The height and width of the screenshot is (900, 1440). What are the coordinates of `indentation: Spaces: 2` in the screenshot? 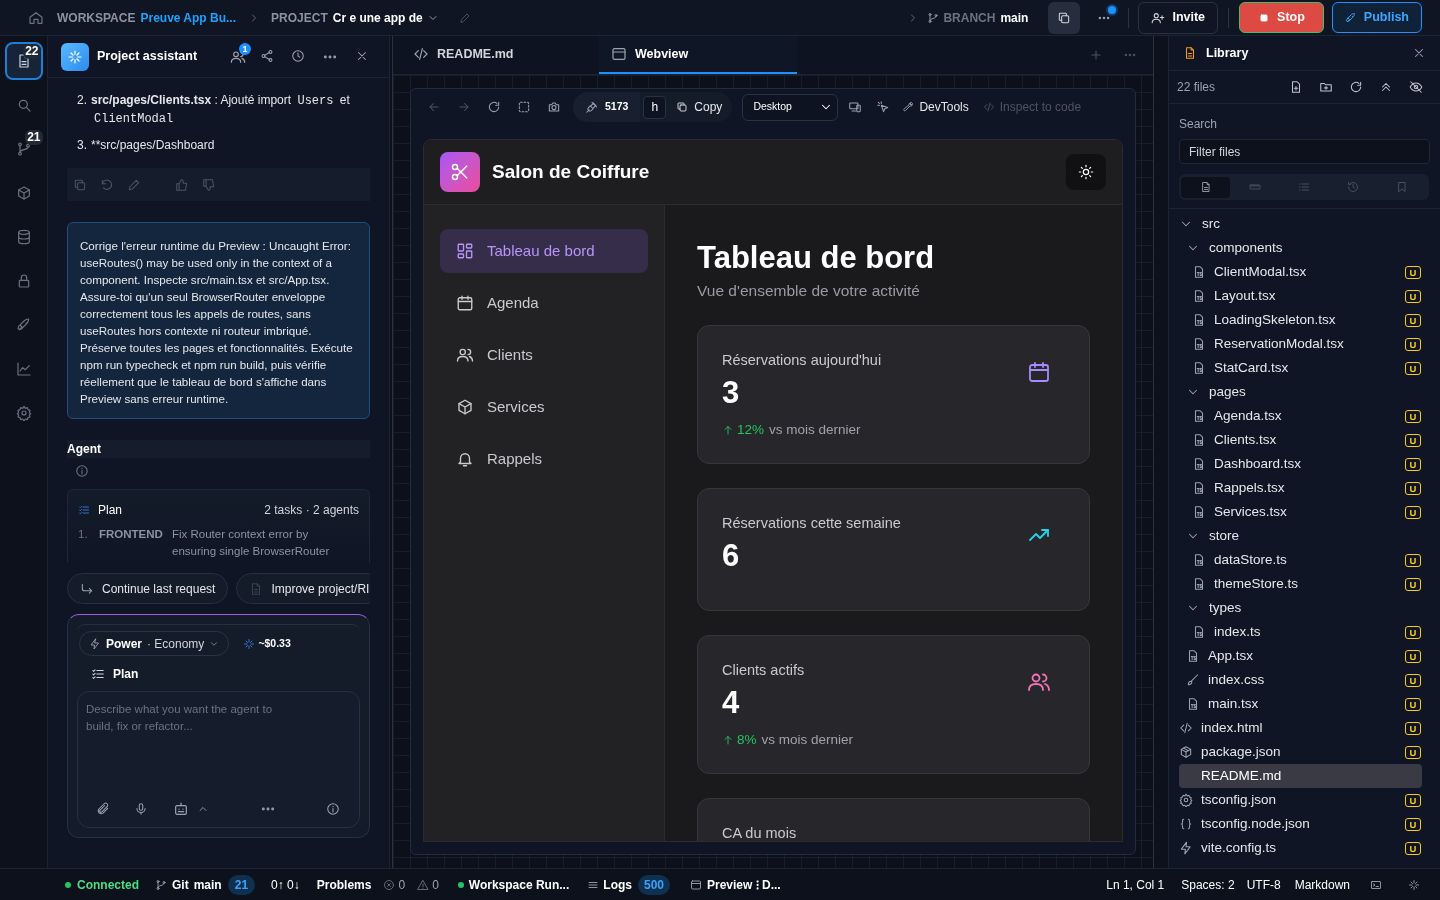 It's located at (1208, 884).